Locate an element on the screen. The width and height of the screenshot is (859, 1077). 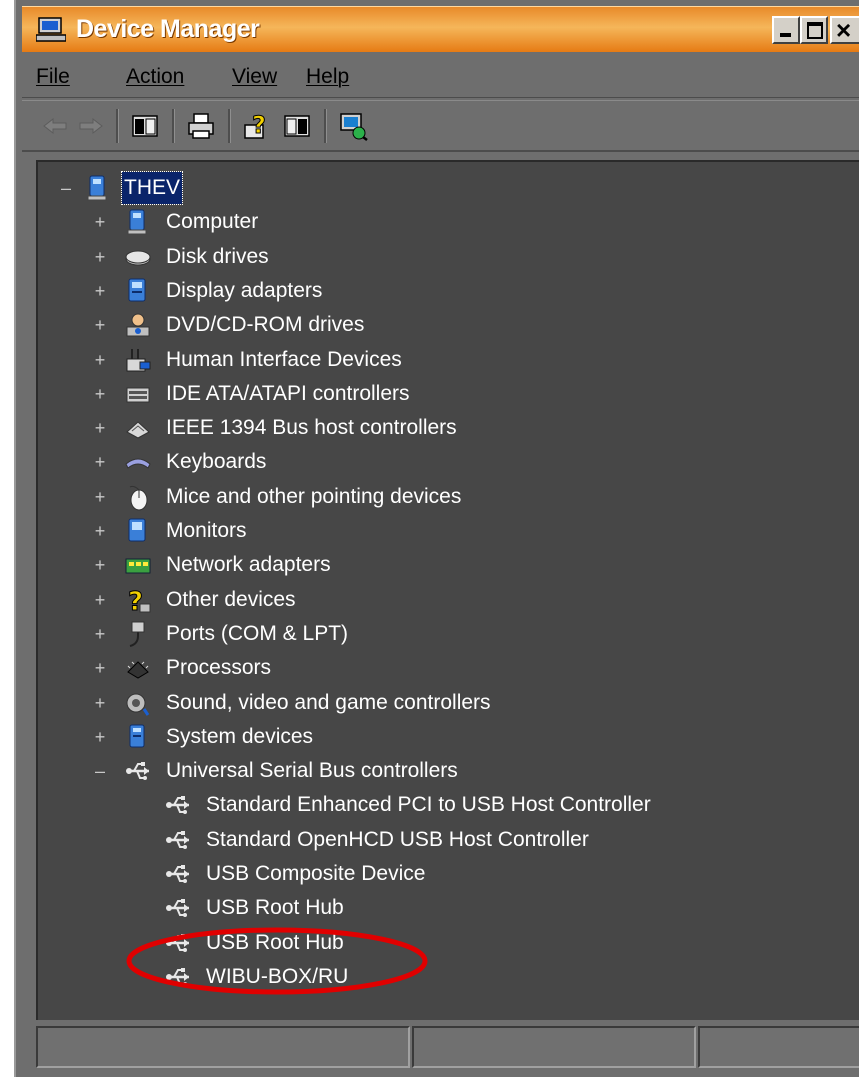
tree-node-label: Sound, video and game controllers is located at coordinates (328, 702).